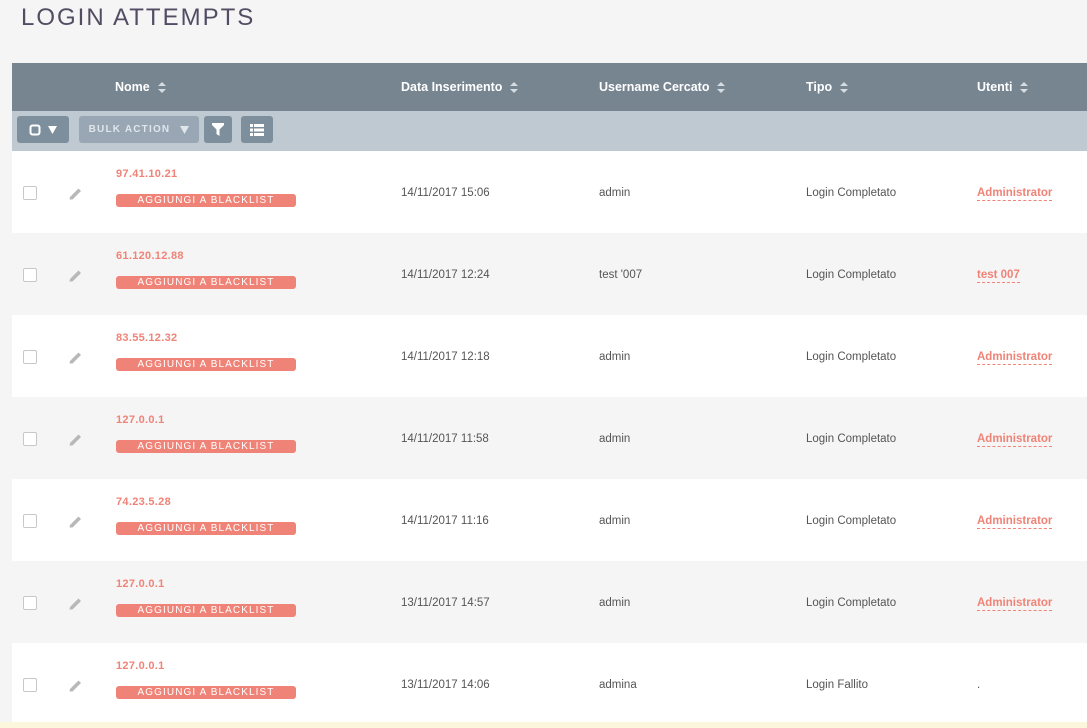 The height and width of the screenshot is (728, 1087). I want to click on date-cell: 13/11/2017 14:57, so click(445, 603).